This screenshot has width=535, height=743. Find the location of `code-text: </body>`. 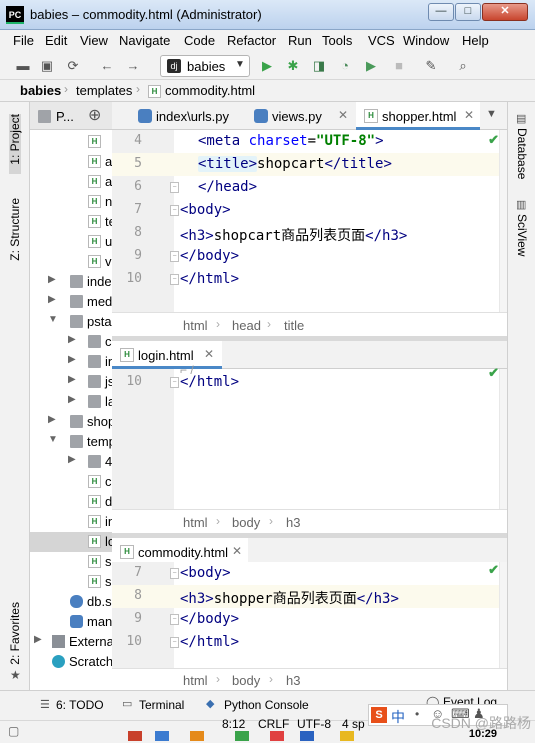

code-text: </body> is located at coordinates (209, 256).